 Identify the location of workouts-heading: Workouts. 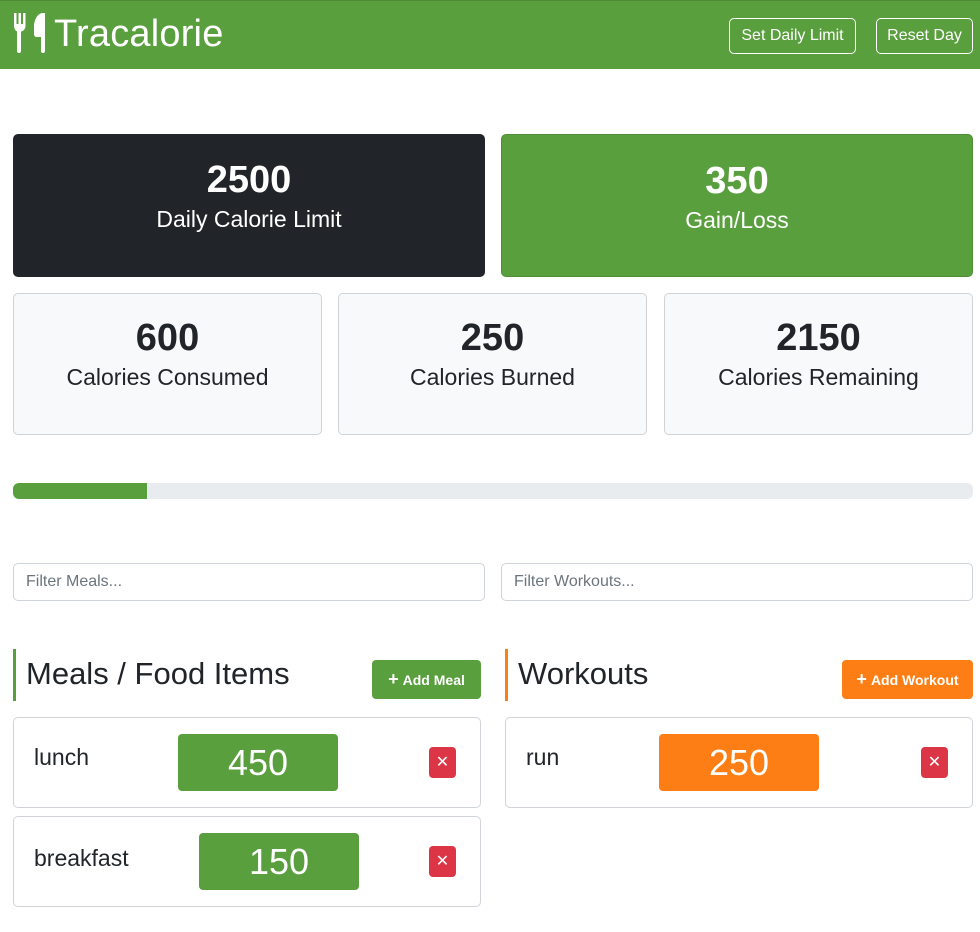
(576, 675).